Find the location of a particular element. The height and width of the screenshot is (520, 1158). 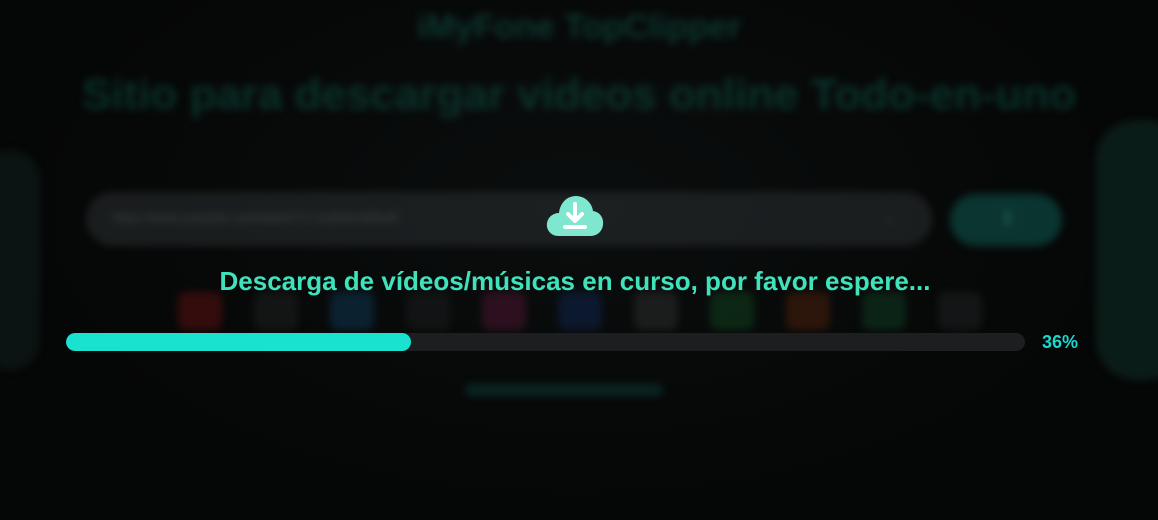

cloud-download-icon is located at coordinates (575, 216).